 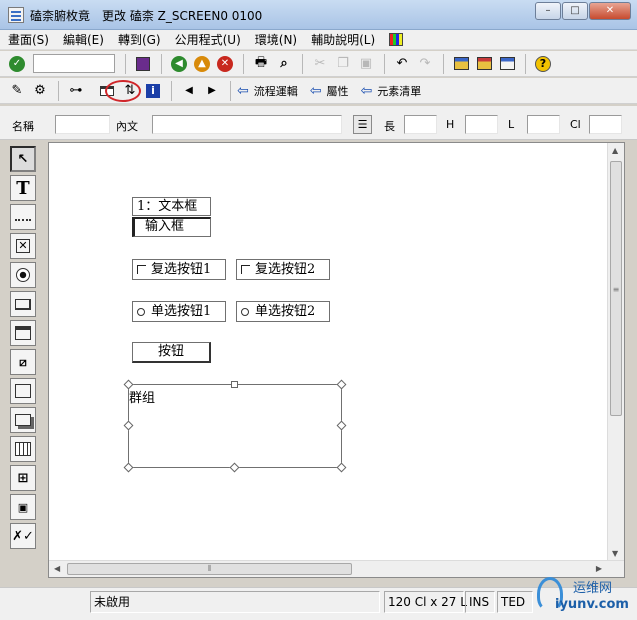 I want to click on hierarchy-icon: ⊶, so click(x=76, y=90).